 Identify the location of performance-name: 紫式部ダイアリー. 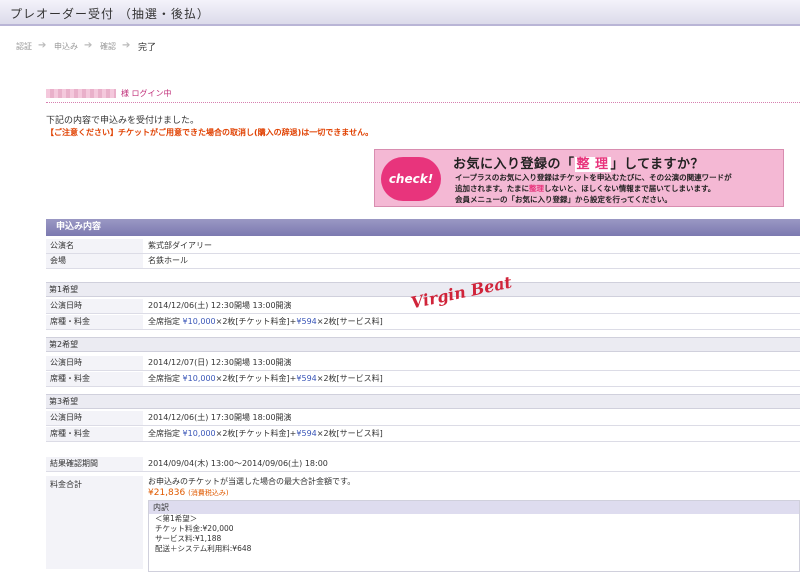
(180, 245).